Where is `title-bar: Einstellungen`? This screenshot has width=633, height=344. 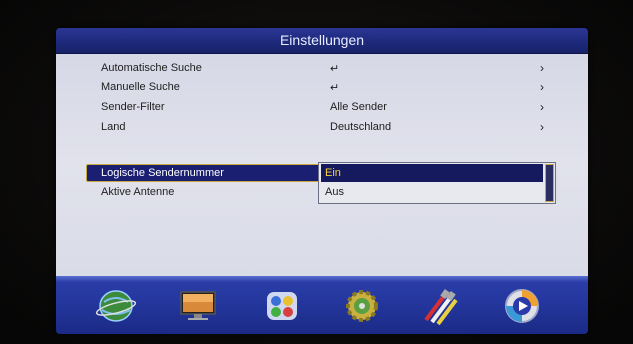
title-bar: Einstellungen is located at coordinates (322, 41).